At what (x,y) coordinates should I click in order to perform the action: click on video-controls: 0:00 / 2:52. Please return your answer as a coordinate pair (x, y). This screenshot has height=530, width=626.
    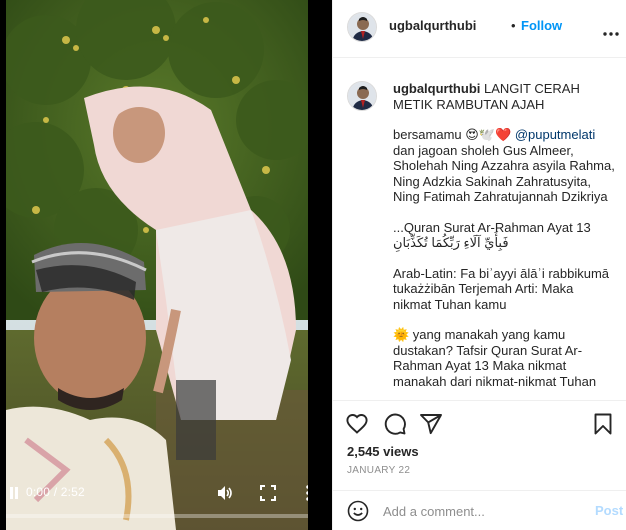
    Looking at the image, I should click on (169, 493).